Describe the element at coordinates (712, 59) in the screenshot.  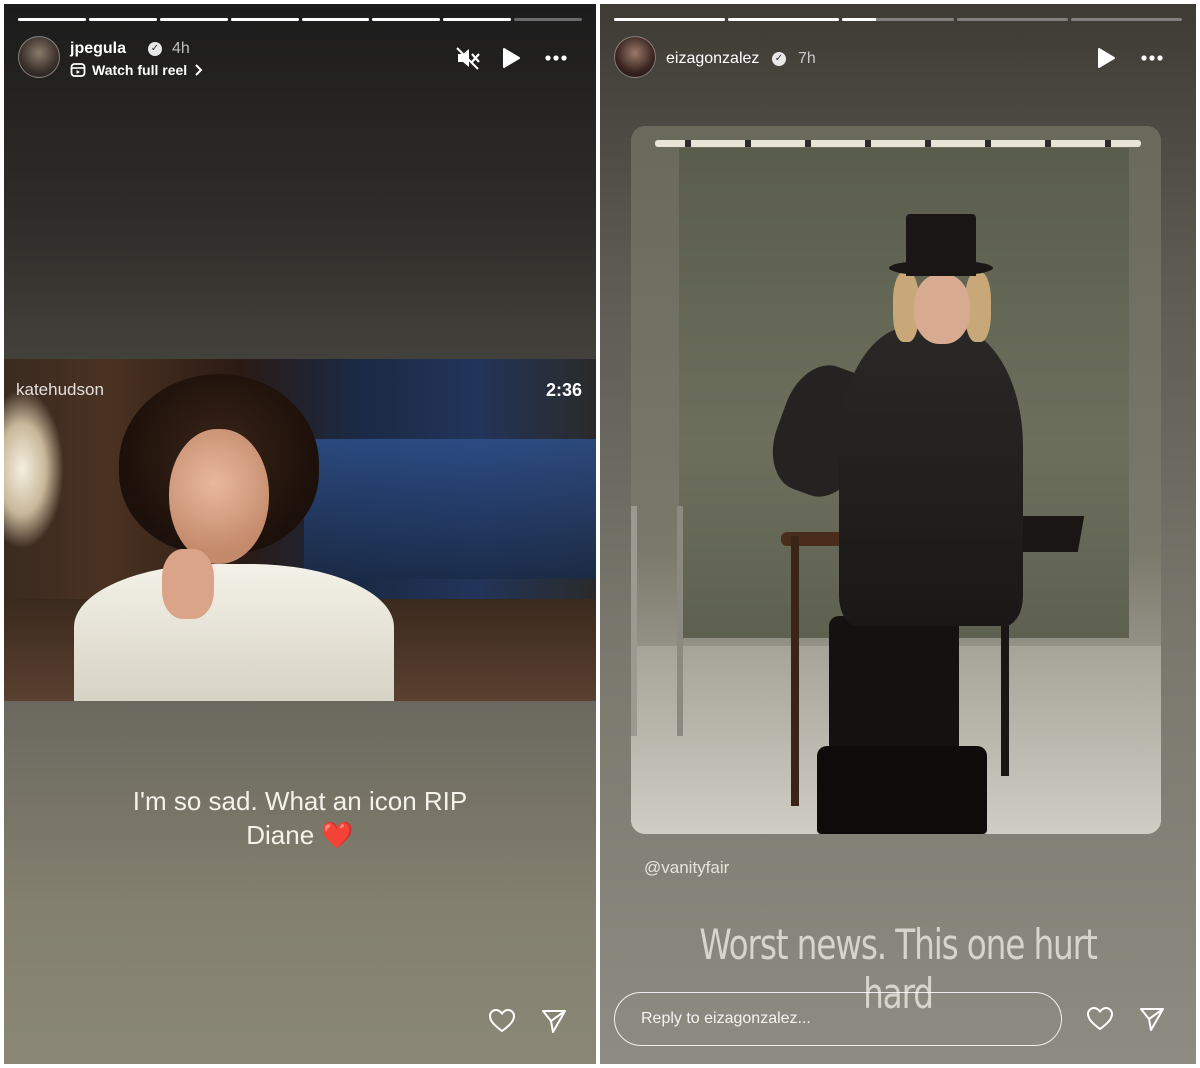
I see `username: eizagonzalez` at that location.